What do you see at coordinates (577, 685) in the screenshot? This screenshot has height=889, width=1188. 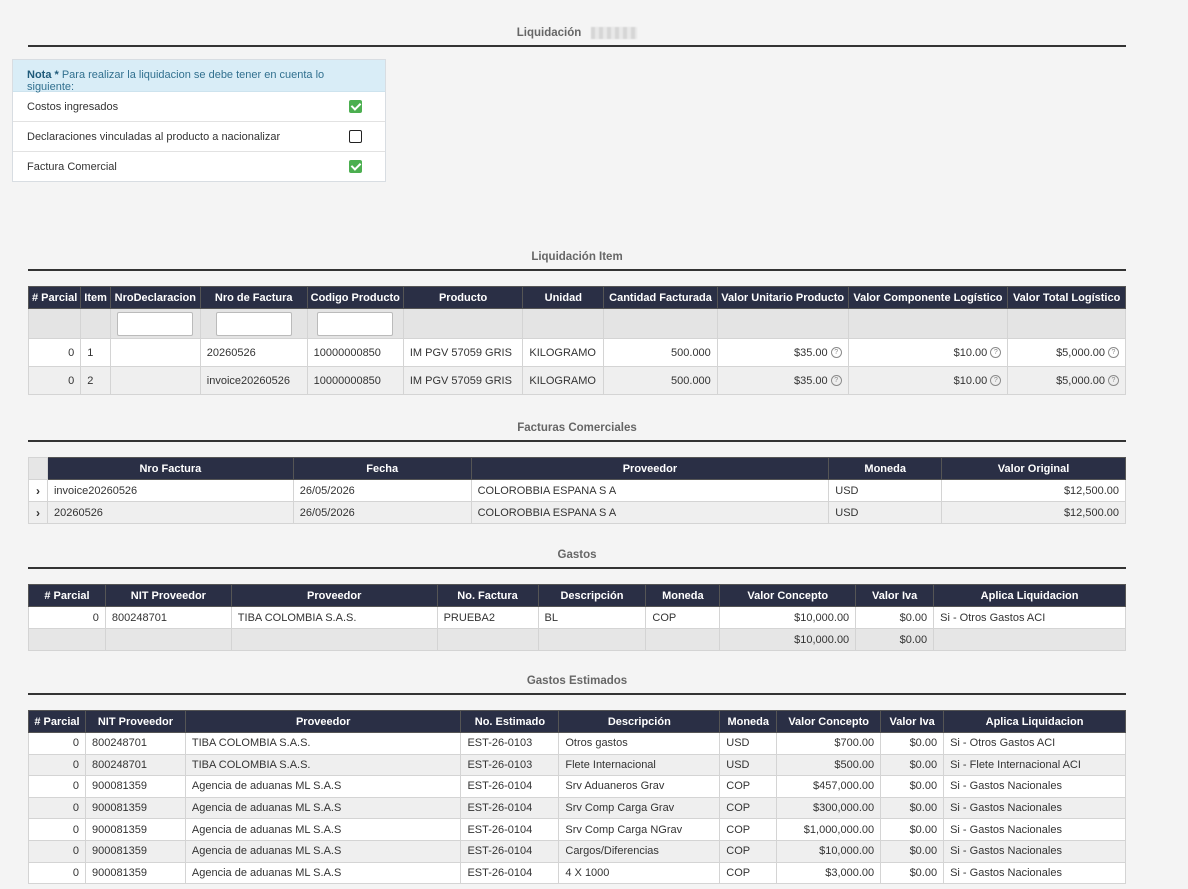 I see `gastos-estimados-title: Gastos Estimados` at bounding box center [577, 685].